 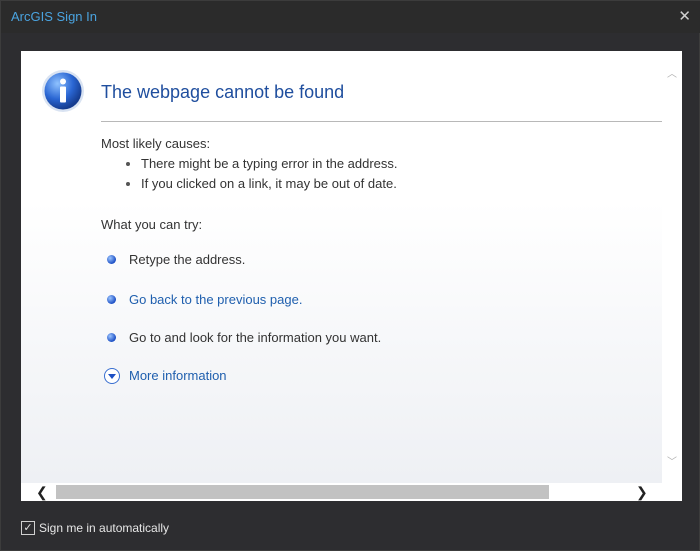 I want to click on expand-icon, so click(x=112, y=376).